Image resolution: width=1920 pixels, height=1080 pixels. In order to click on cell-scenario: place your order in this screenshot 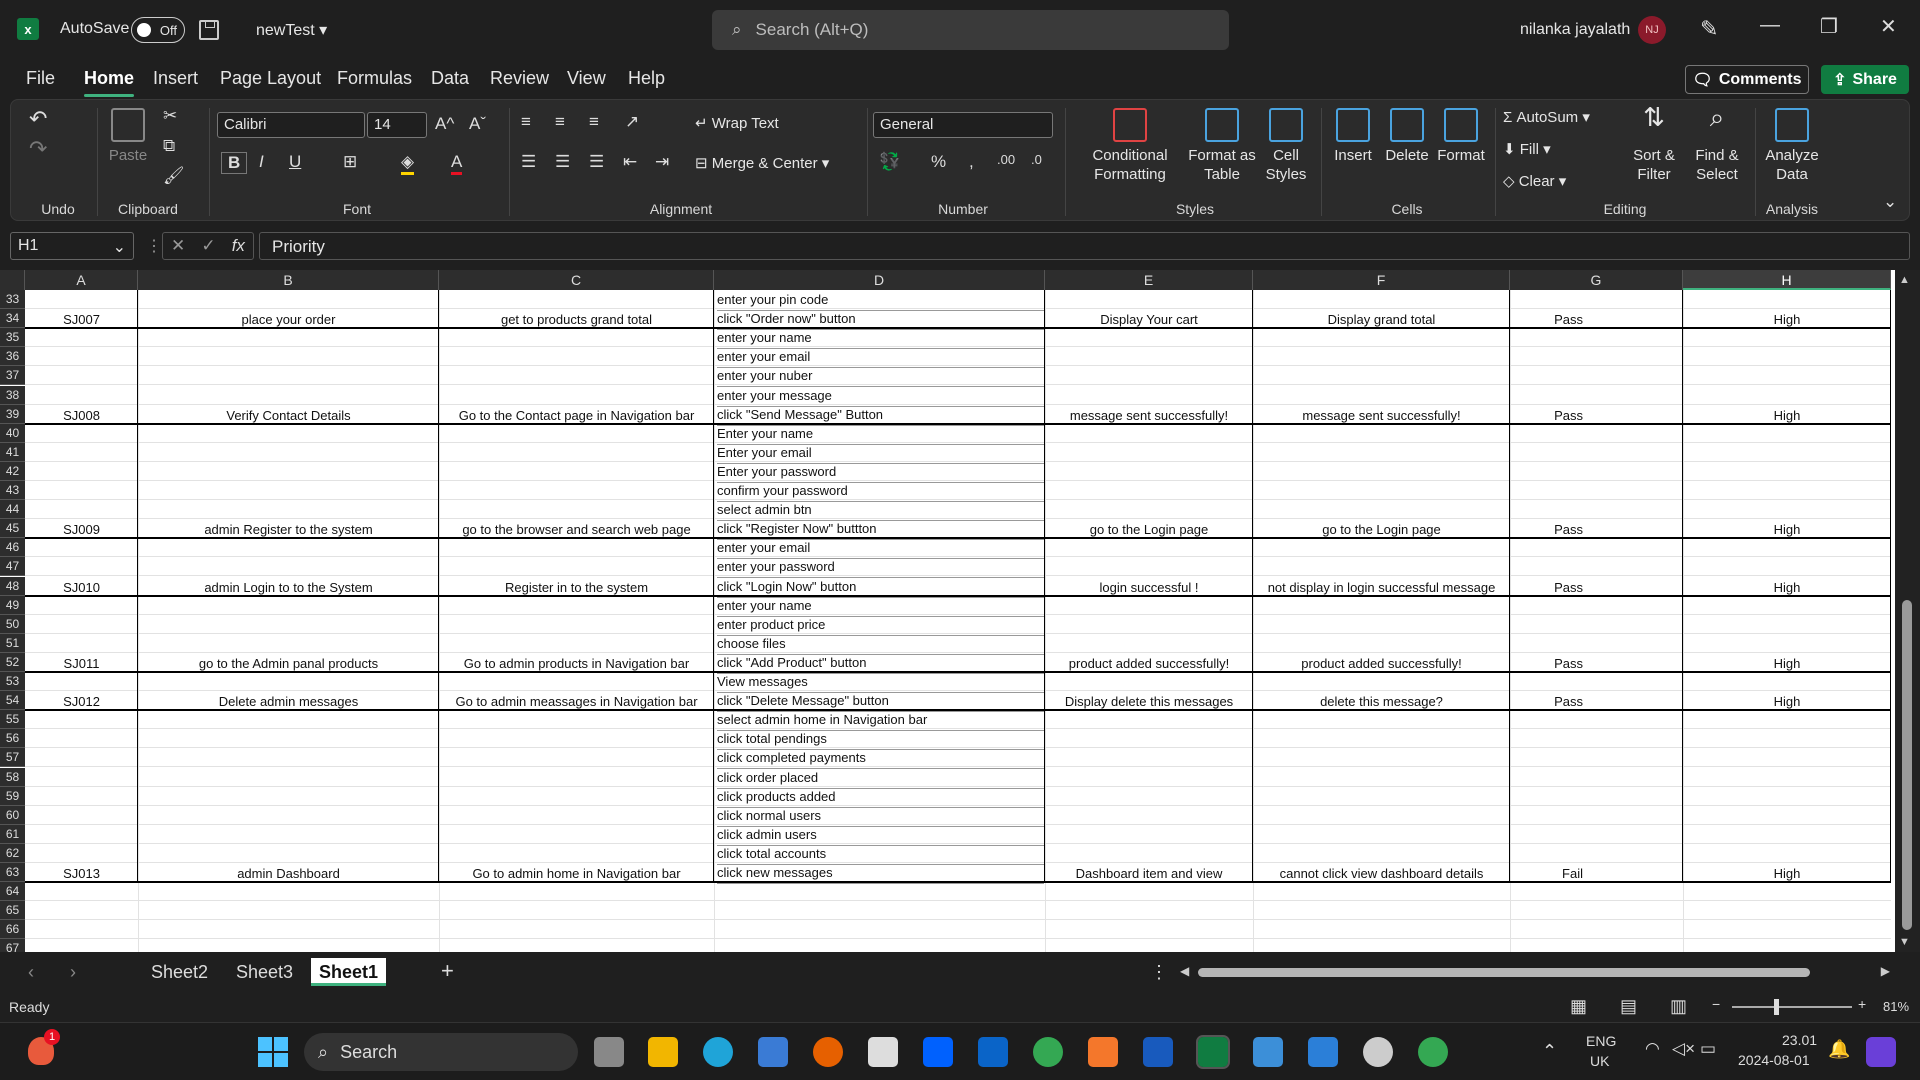, I will do `click(288, 319)`.